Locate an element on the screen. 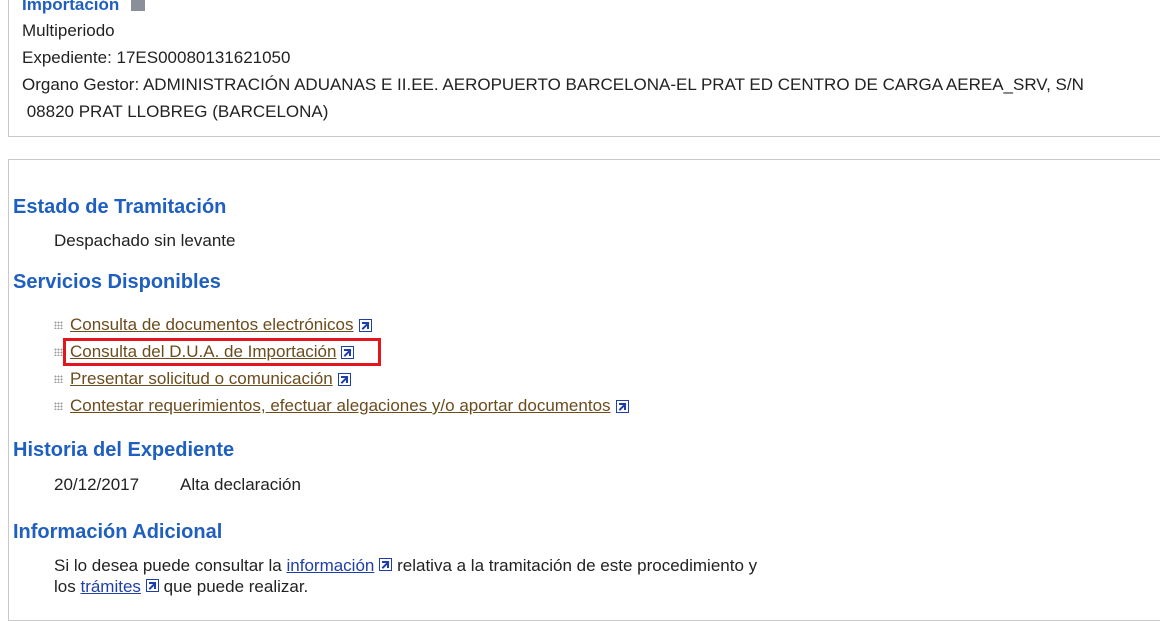 The width and height of the screenshot is (1160, 621). servicios-heading: Servicios Disponibles is located at coordinates (117, 282).